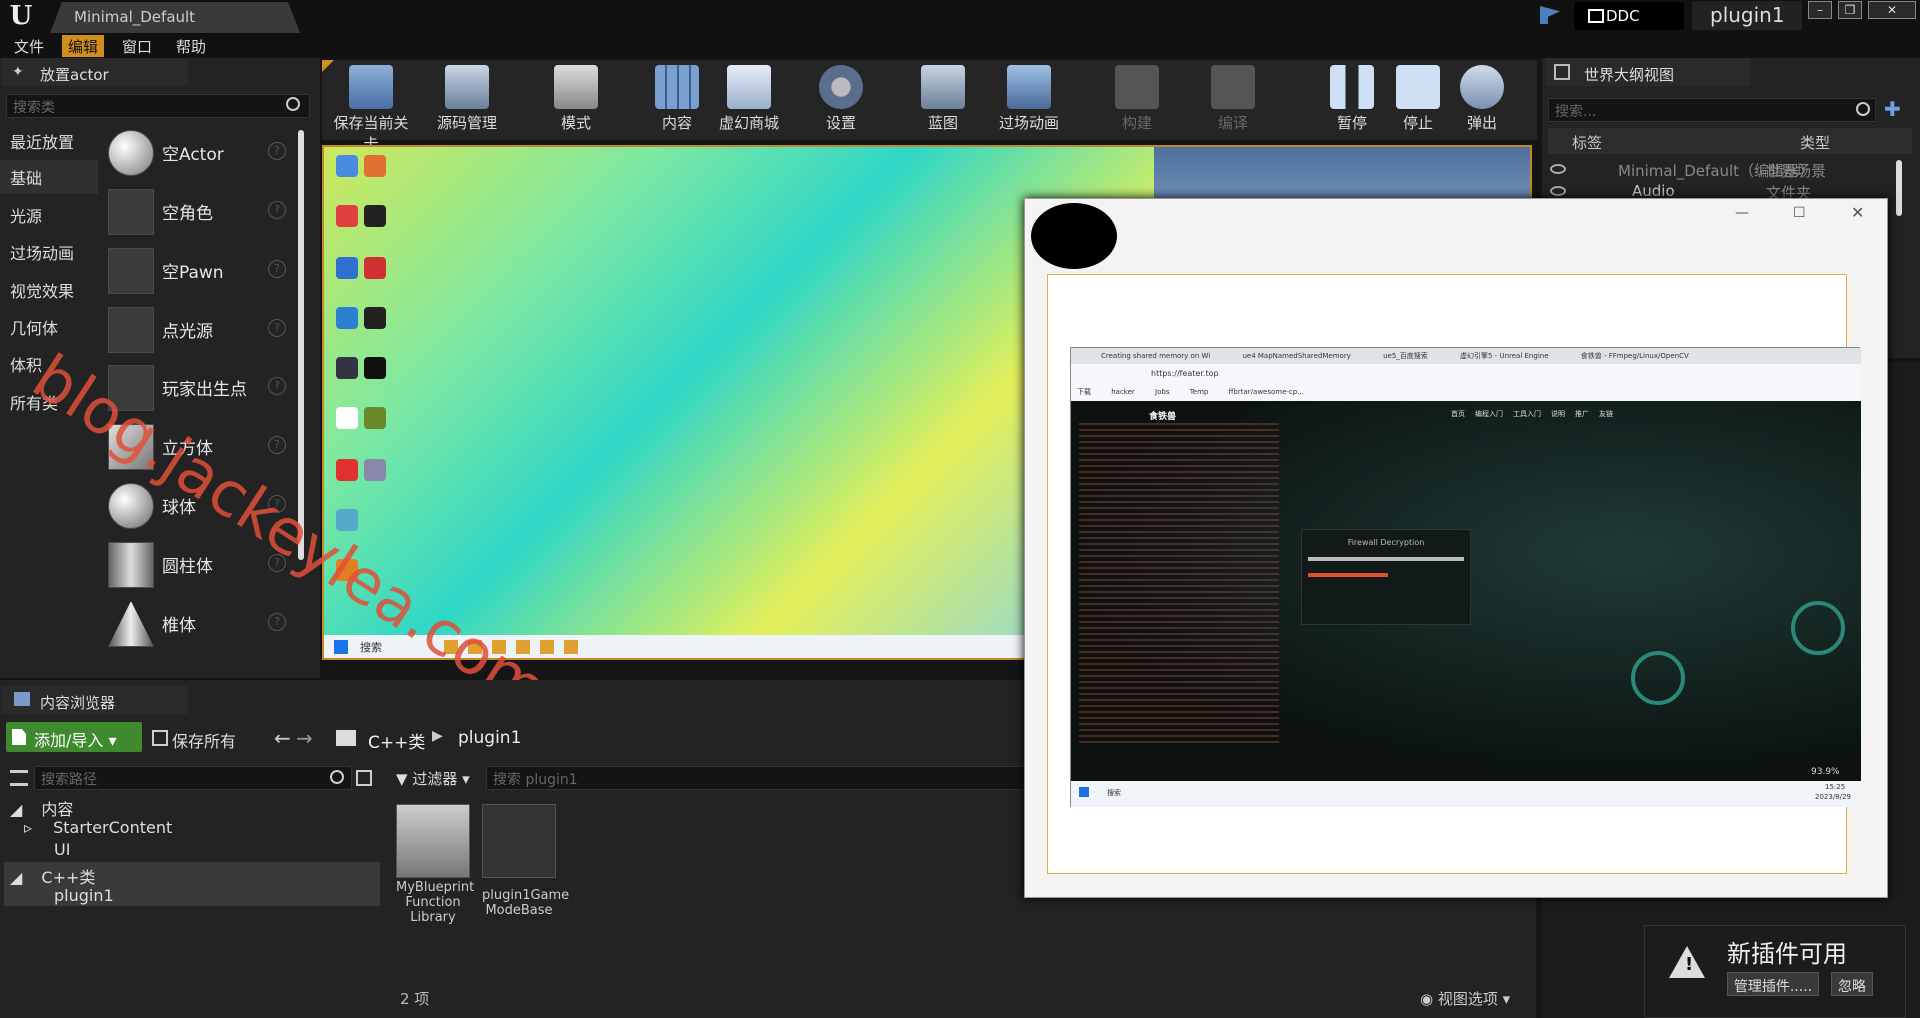  I want to click on browser-tab: ue4 MapNamedSharedMemory, so click(1296, 356).